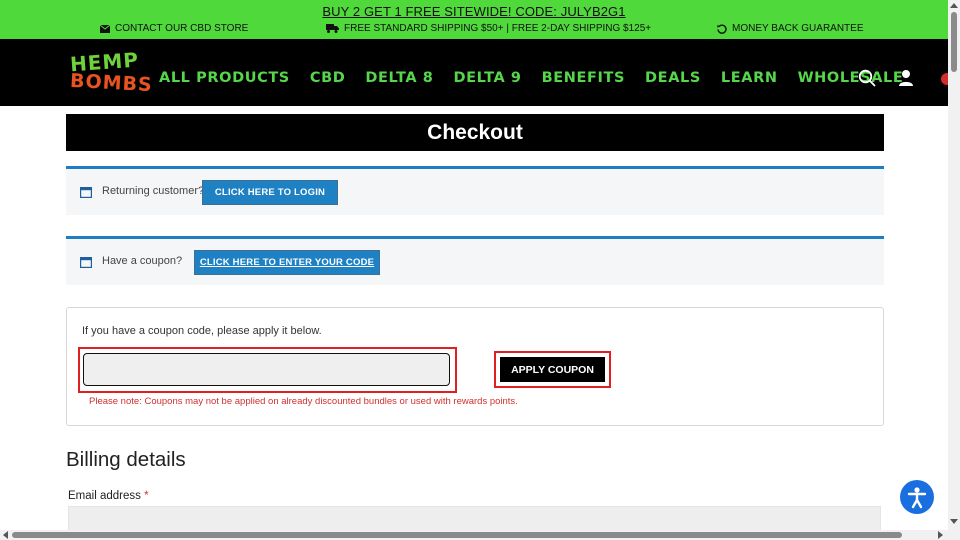 The height and width of the screenshot is (540, 960). I want to click on nav-item-benefits: BENEFITS, so click(583, 78).